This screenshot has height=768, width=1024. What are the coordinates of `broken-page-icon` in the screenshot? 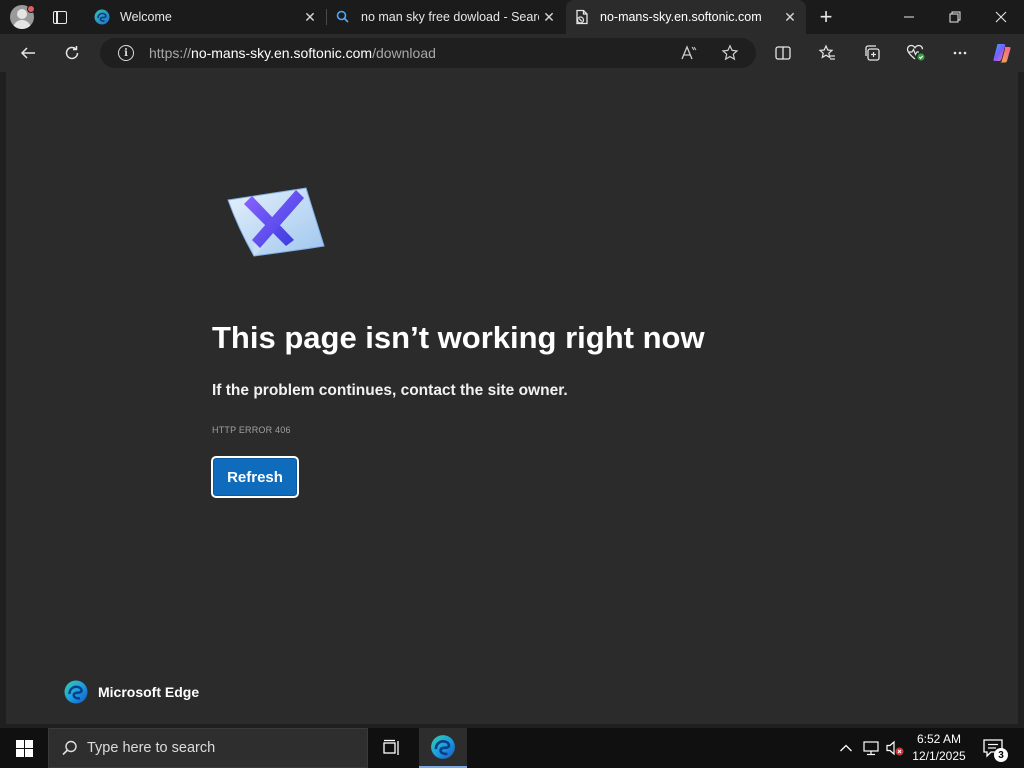 It's located at (582, 17).